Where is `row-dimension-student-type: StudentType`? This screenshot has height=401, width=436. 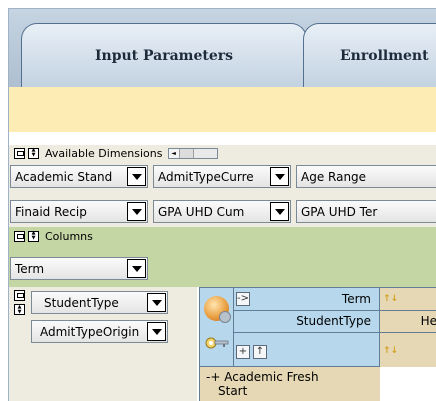
row-dimension-student-type: StudentType is located at coordinates (99, 302).